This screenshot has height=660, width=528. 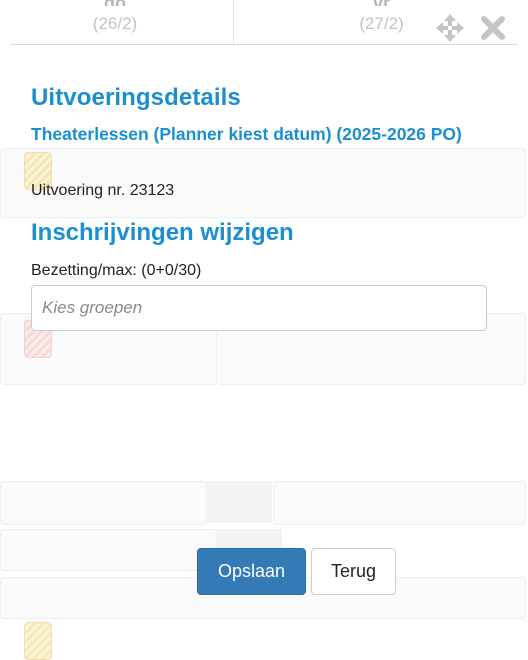 What do you see at coordinates (162, 232) in the screenshot?
I see `section-title: Inschrijvingen wijzigen` at bounding box center [162, 232].